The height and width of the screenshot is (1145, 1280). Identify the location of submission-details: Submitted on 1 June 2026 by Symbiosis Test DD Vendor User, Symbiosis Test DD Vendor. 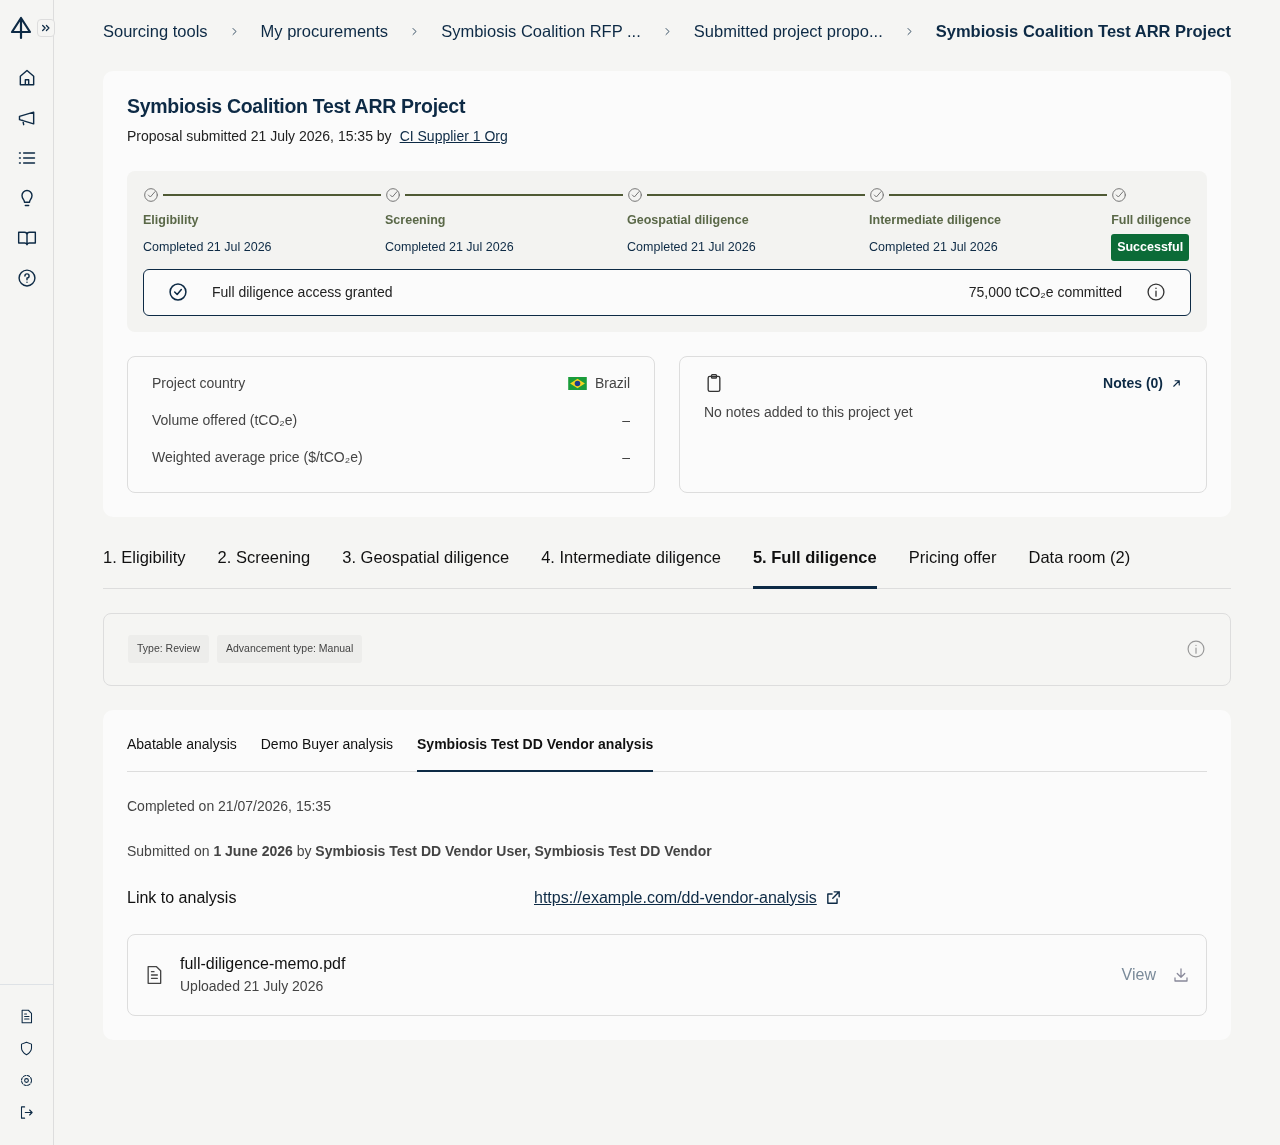
(420, 851).